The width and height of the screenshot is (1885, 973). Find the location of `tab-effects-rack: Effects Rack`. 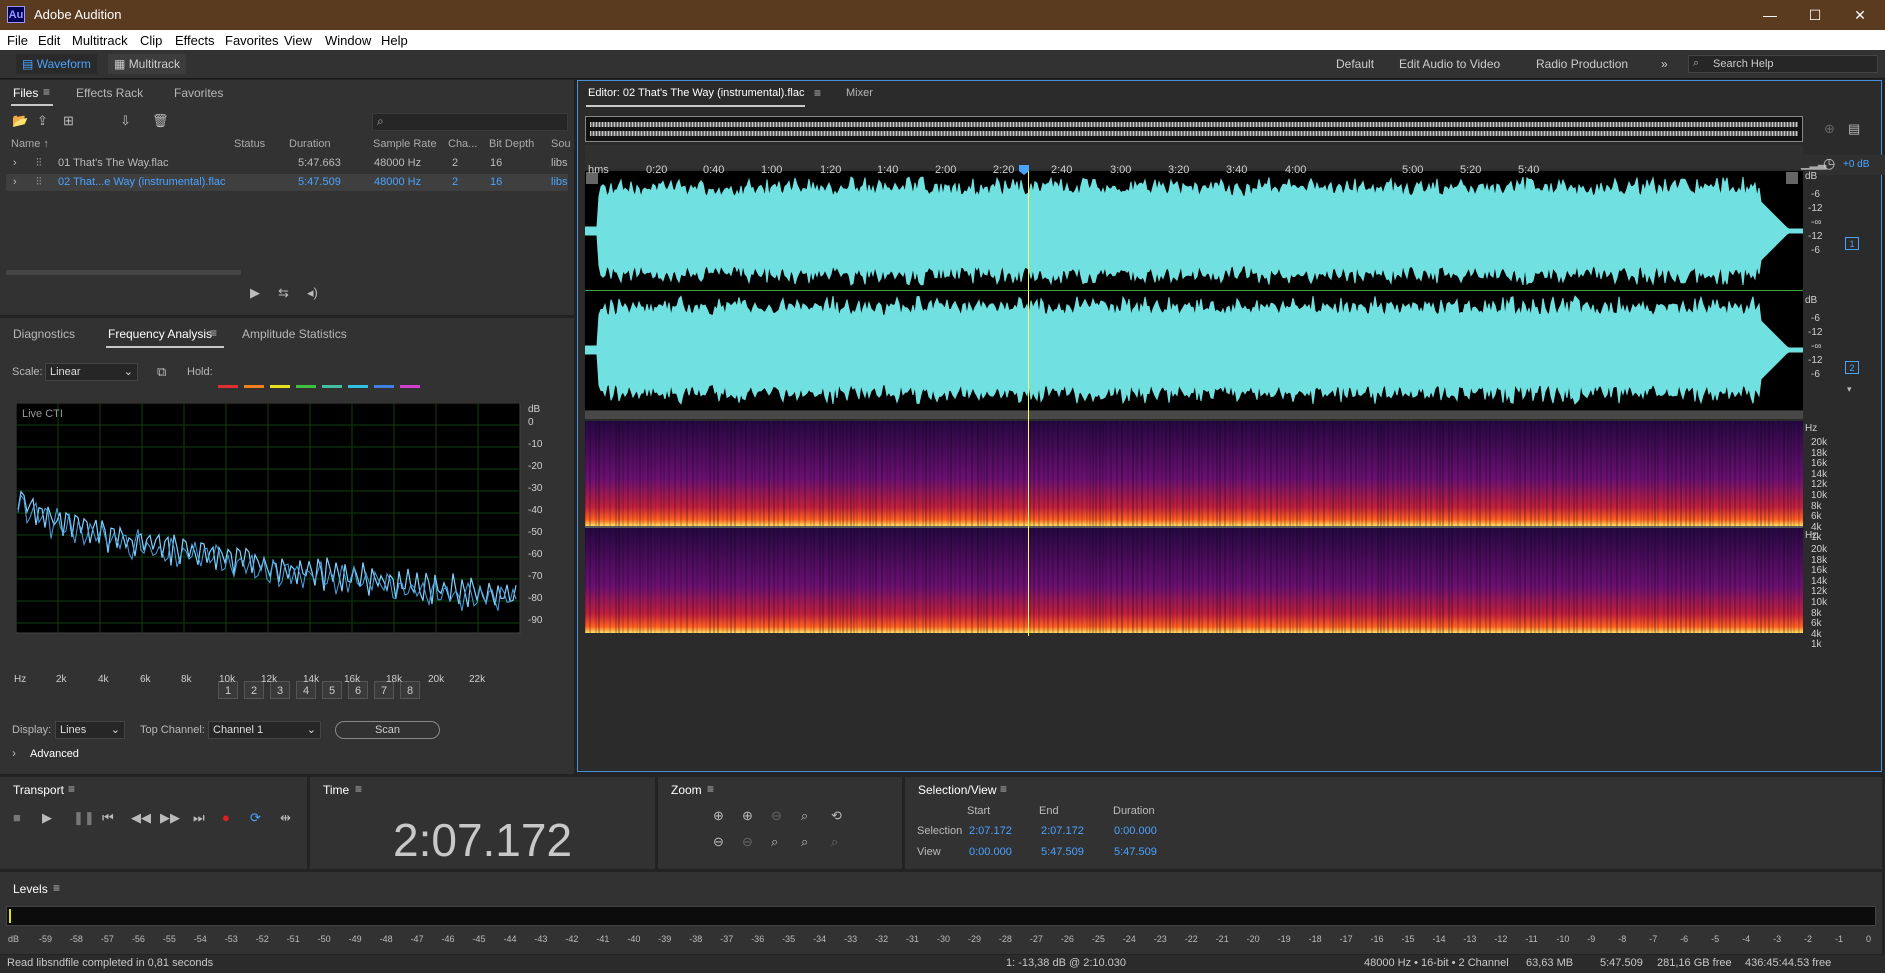

tab-effects-rack: Effects Rack is located at coordinates (109, 93).